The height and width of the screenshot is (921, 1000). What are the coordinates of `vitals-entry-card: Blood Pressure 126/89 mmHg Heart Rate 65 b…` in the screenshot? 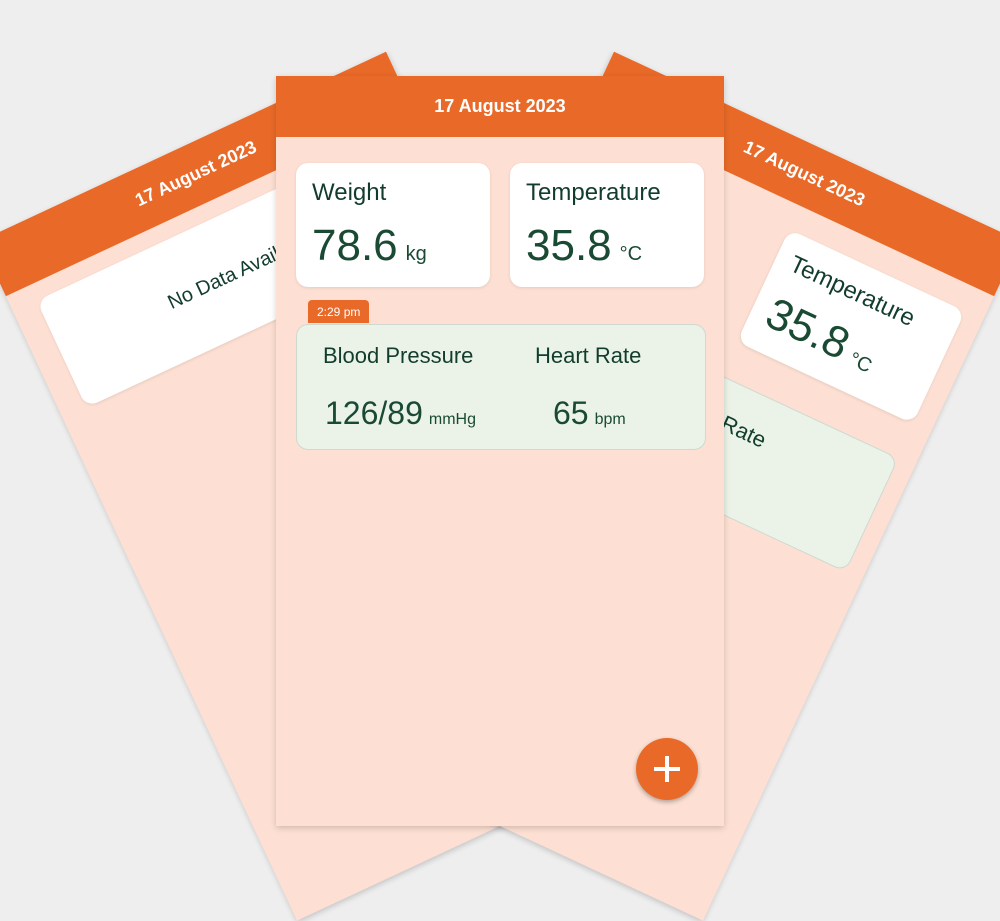 It's located at (501, 387).